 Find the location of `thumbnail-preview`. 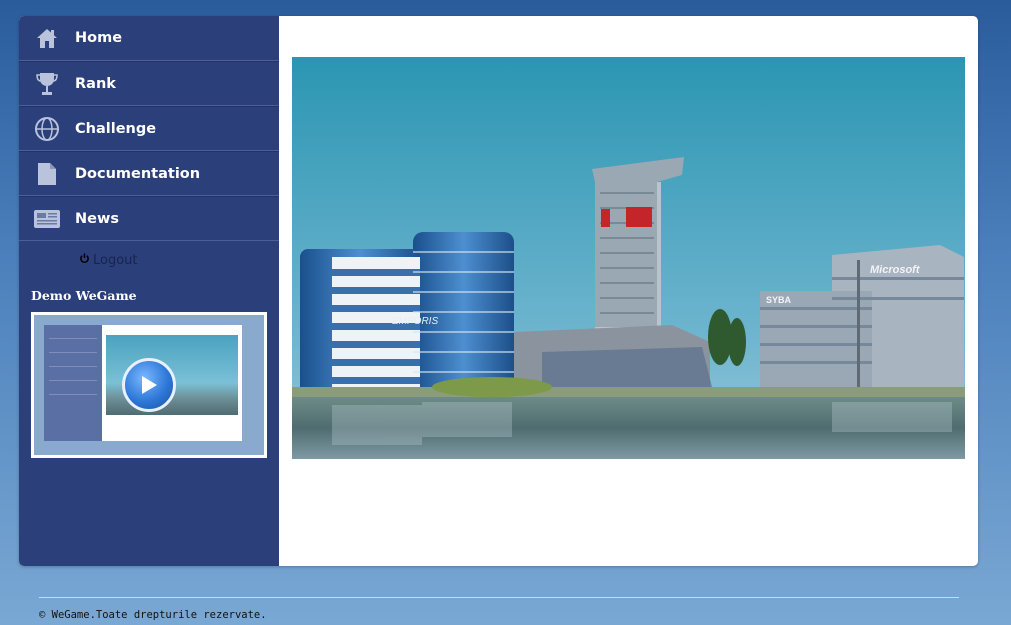

thumbnail-preview is located at coordinates (149, 385).